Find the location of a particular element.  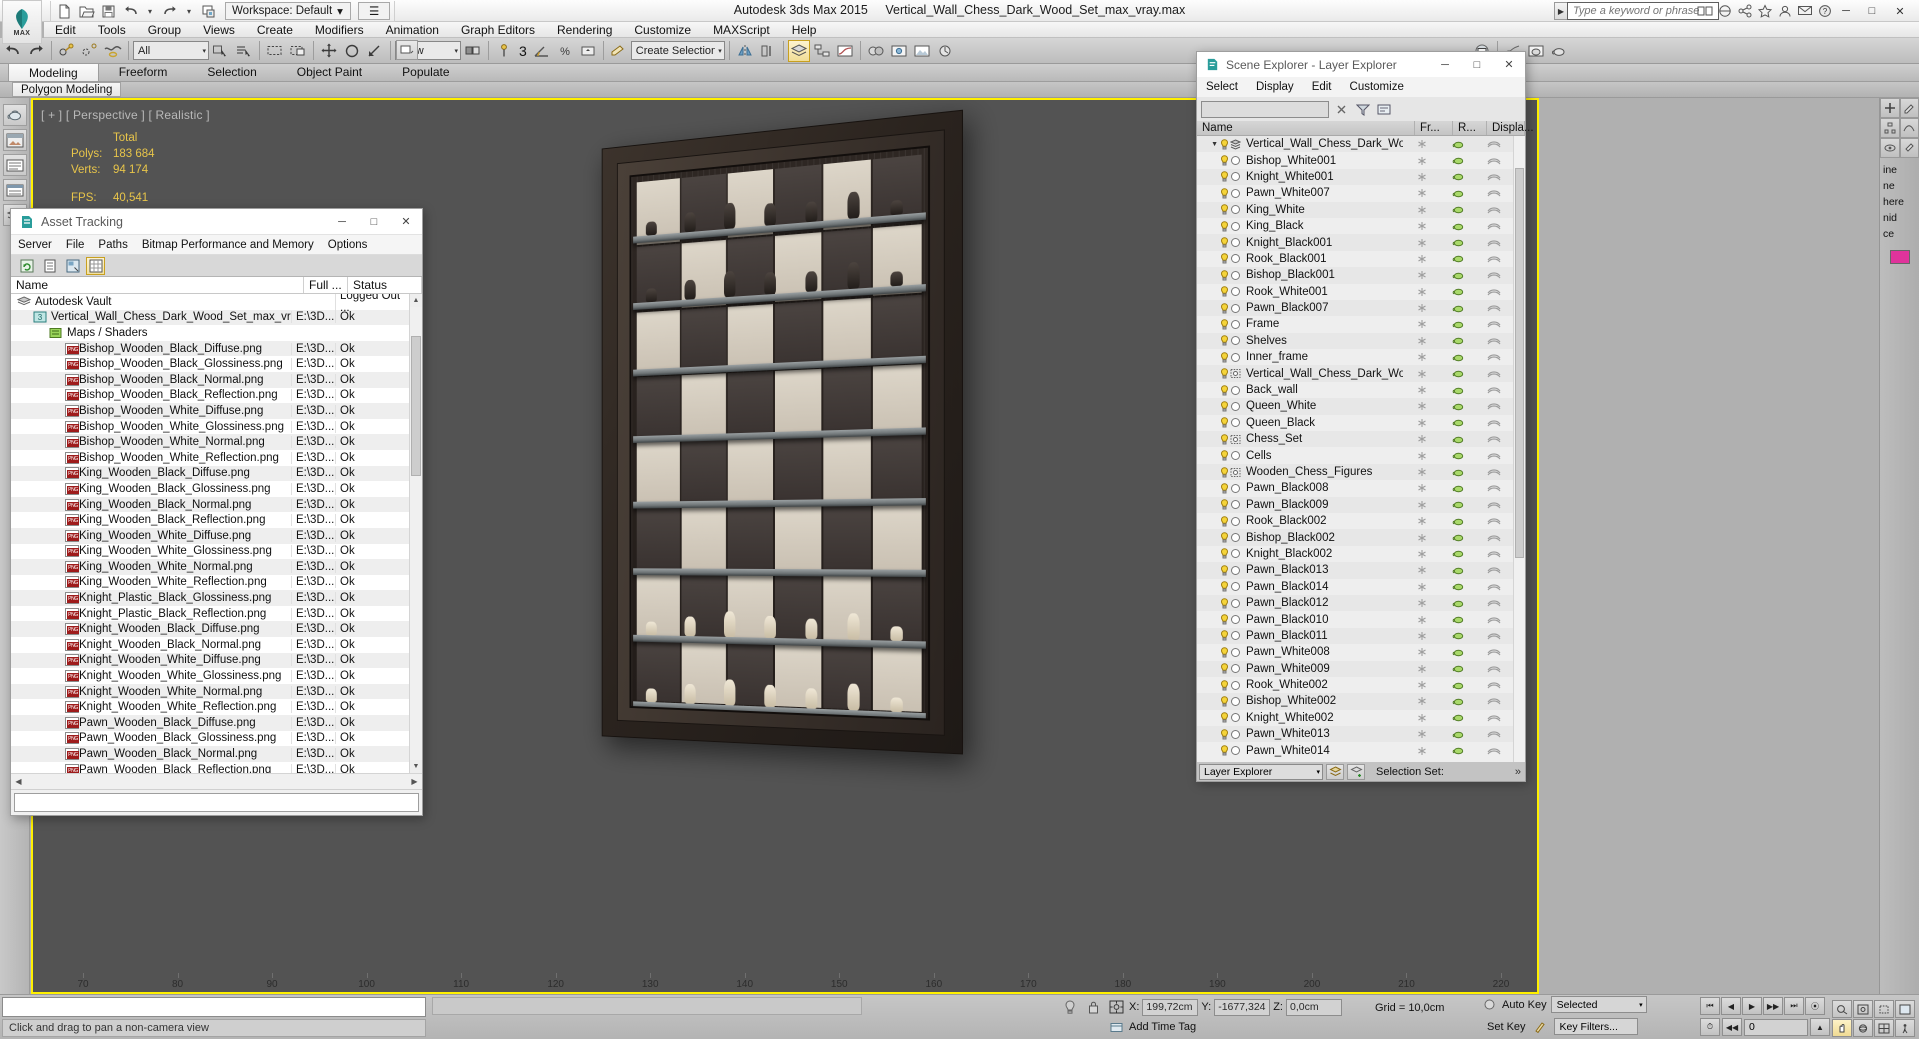

z-input is located at coordinates (1313, 1007).